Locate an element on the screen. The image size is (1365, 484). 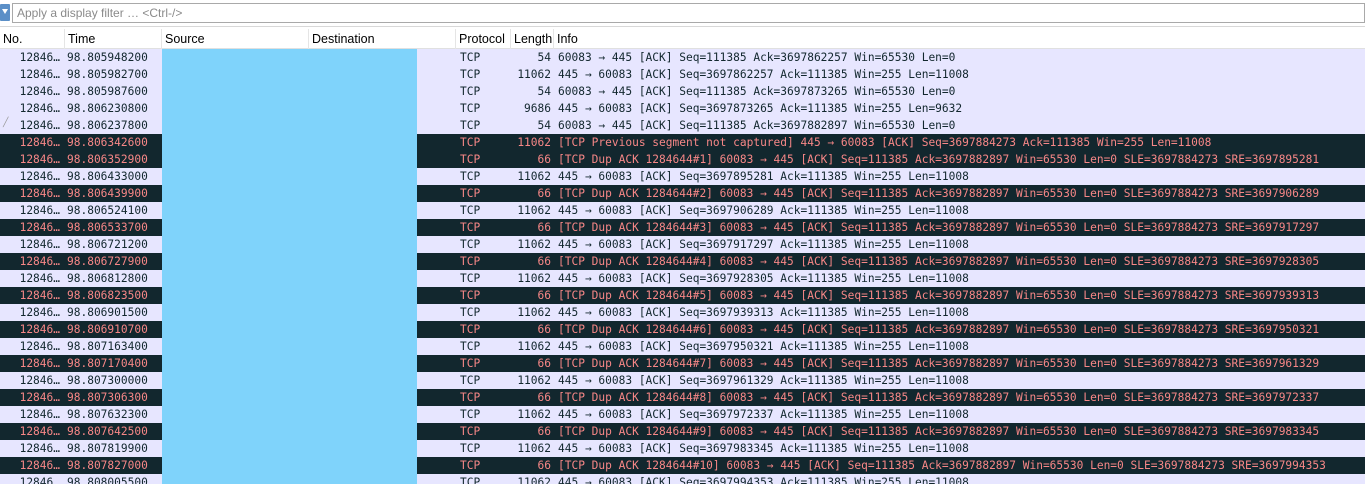
packet-time: 98.807632300 is located at coordinates (107, 414).